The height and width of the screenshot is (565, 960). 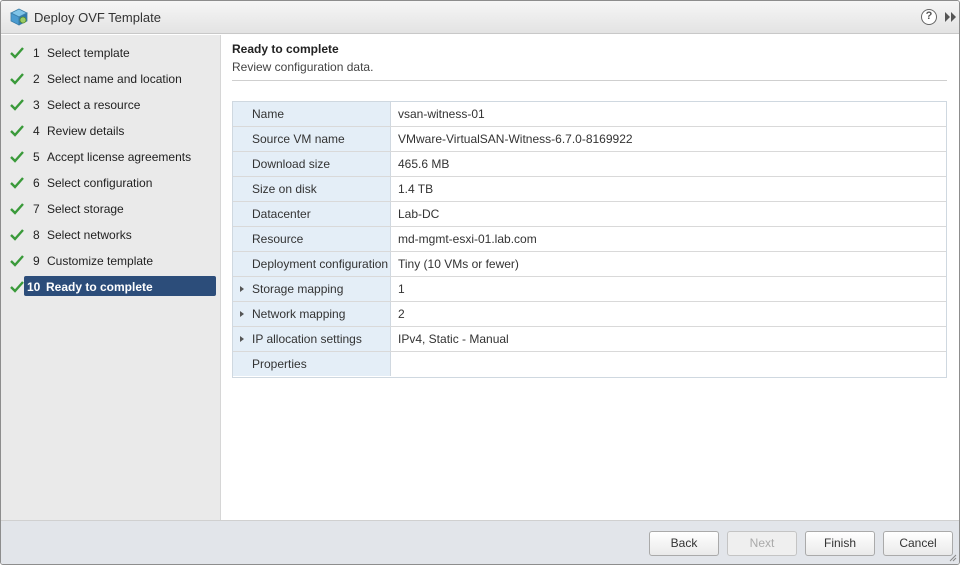 I want to click on row-value: md-mgmt-esxi-01.lab.com, so click(x=467, y=239).